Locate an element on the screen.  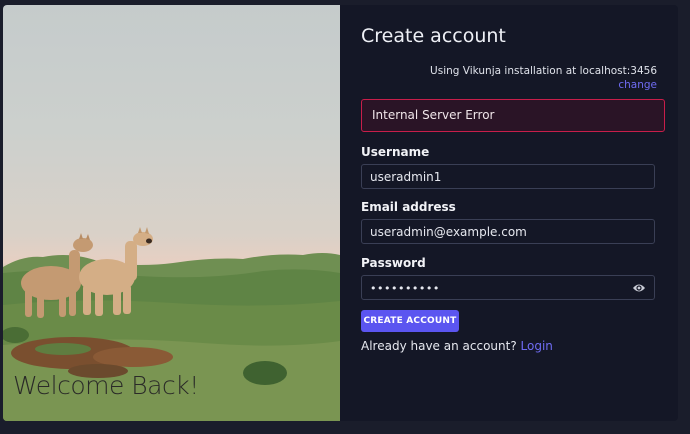
welcome-text: Welcome Back! is located at coordinates (106, 385).